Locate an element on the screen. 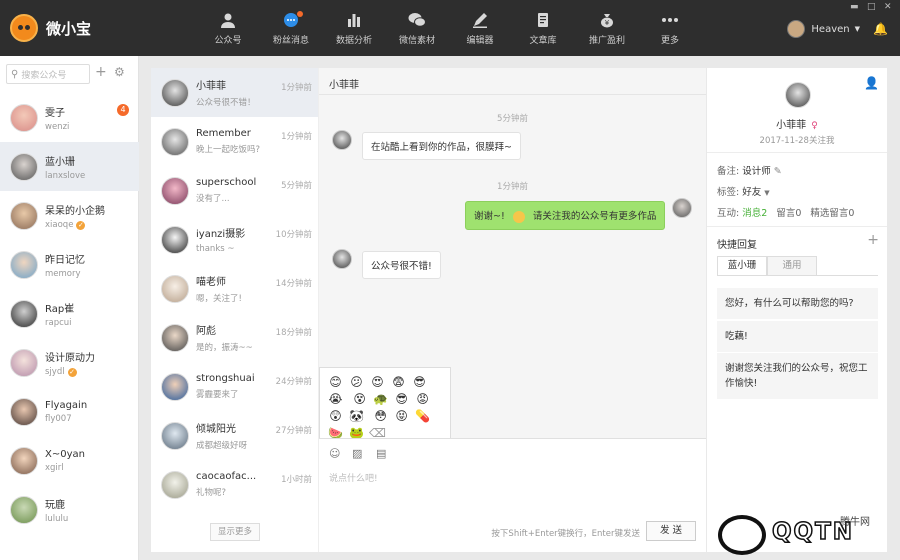 The image size is (900, 560). emoji-item: 😲 is located at coordinates (335, 416).